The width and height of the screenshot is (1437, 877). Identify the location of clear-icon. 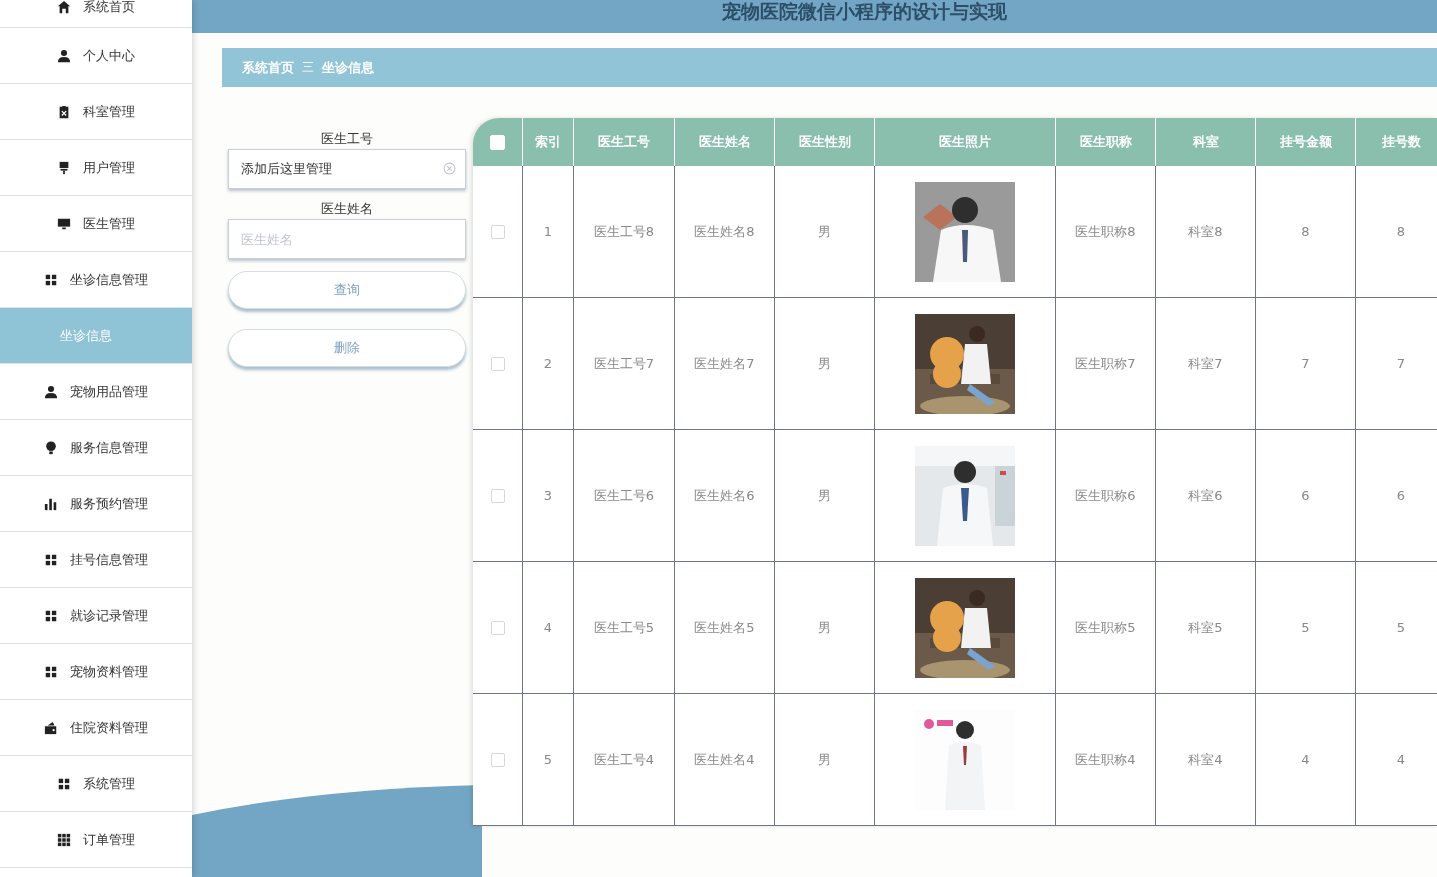
(449, 168).